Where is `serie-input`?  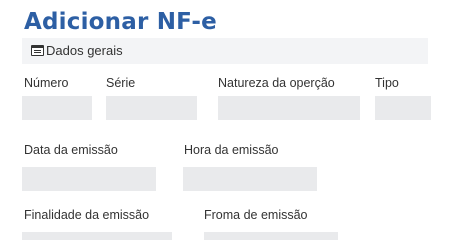 serie-input is located at coordinates (151, 108).